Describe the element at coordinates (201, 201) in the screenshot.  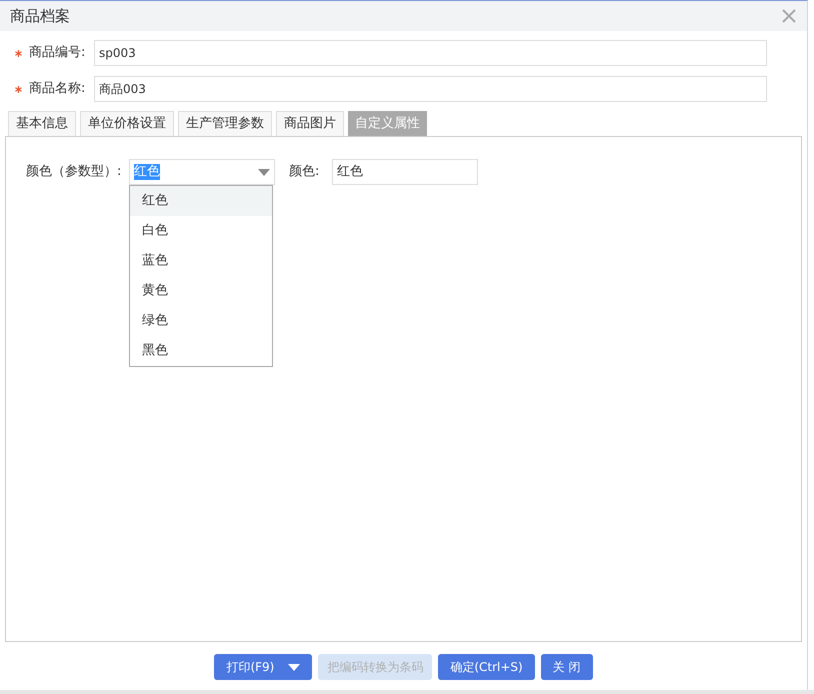
I see `dropdown-option: 红色` at that location.